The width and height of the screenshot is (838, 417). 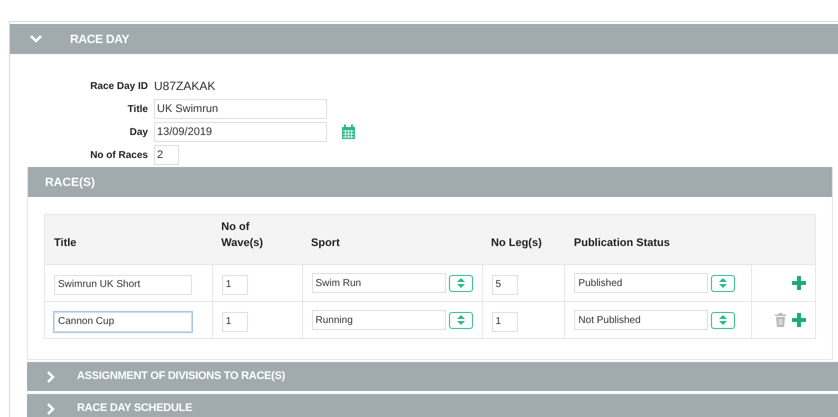 What do you see at coordinates (326, 243) in the screenshot?
I see `column-header: Sport` at bounding box center [326, 243].